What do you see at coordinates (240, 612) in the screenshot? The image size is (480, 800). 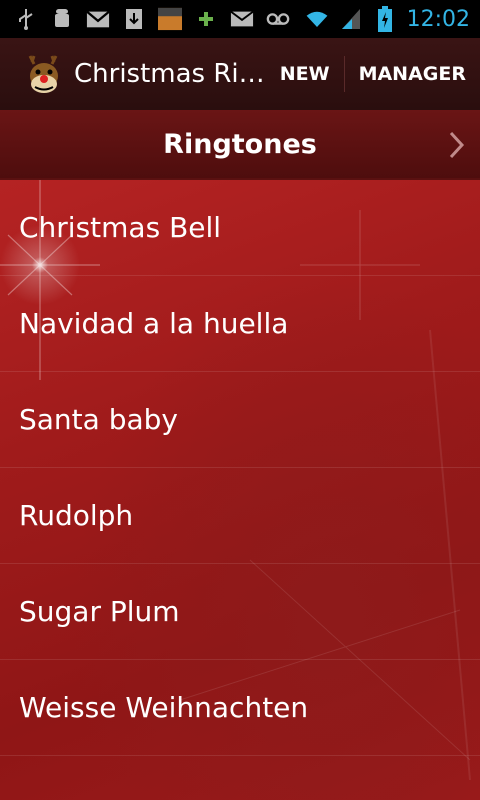 I see `list-item: Sugar Plum` at bounding box center [240, 612].